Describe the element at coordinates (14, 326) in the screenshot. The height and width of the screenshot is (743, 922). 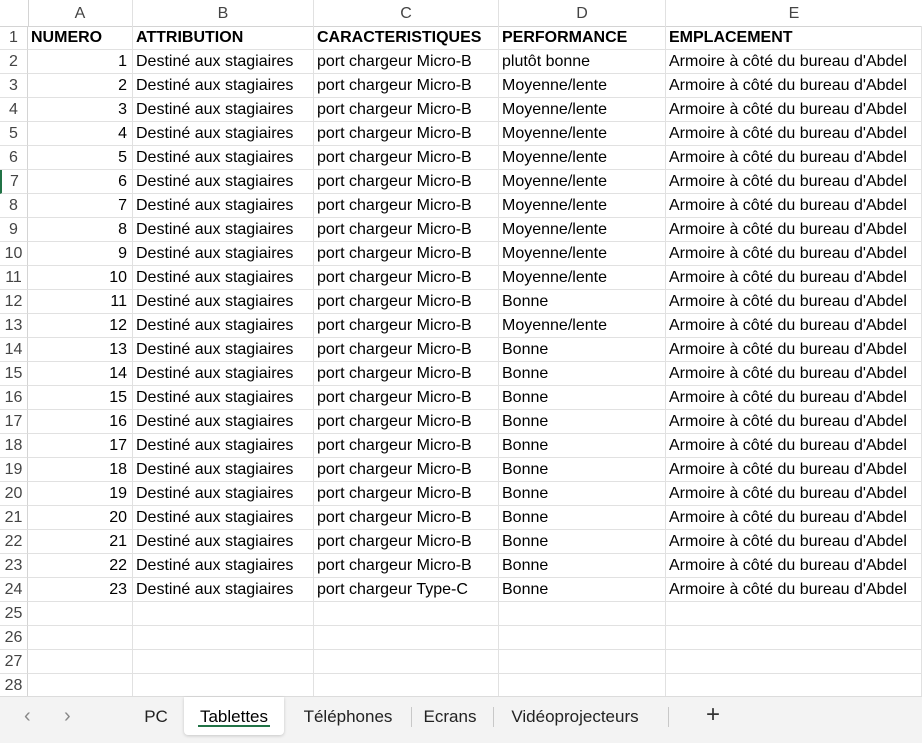
I see `row-header: 13` at that location.